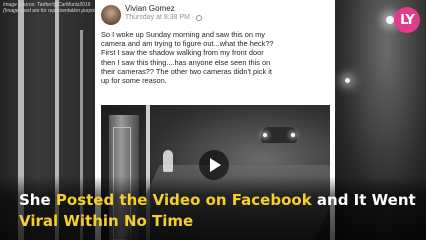 This screenshot has height=240, width=426. I want to click on play-icon, so click(215, 165).